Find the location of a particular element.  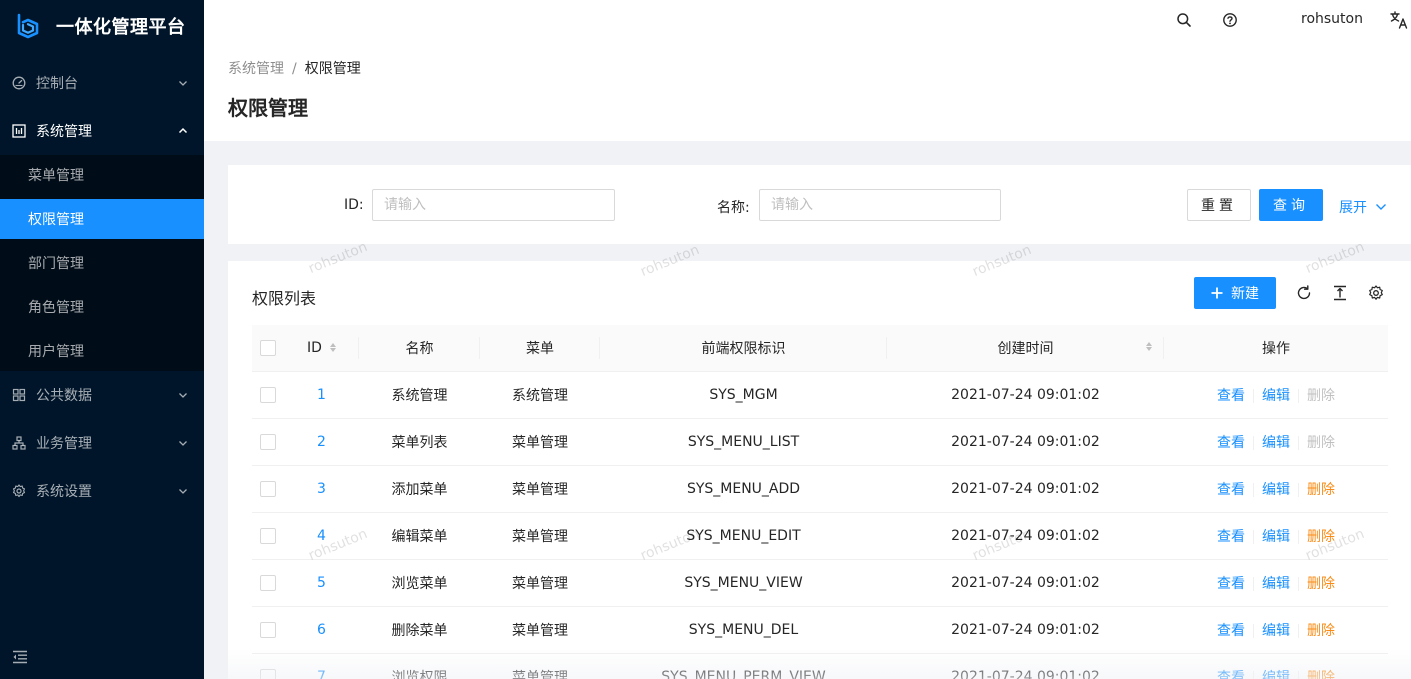

sidebar-item-user-mgmt: 用户管理 is located at coordinates (102, 351).